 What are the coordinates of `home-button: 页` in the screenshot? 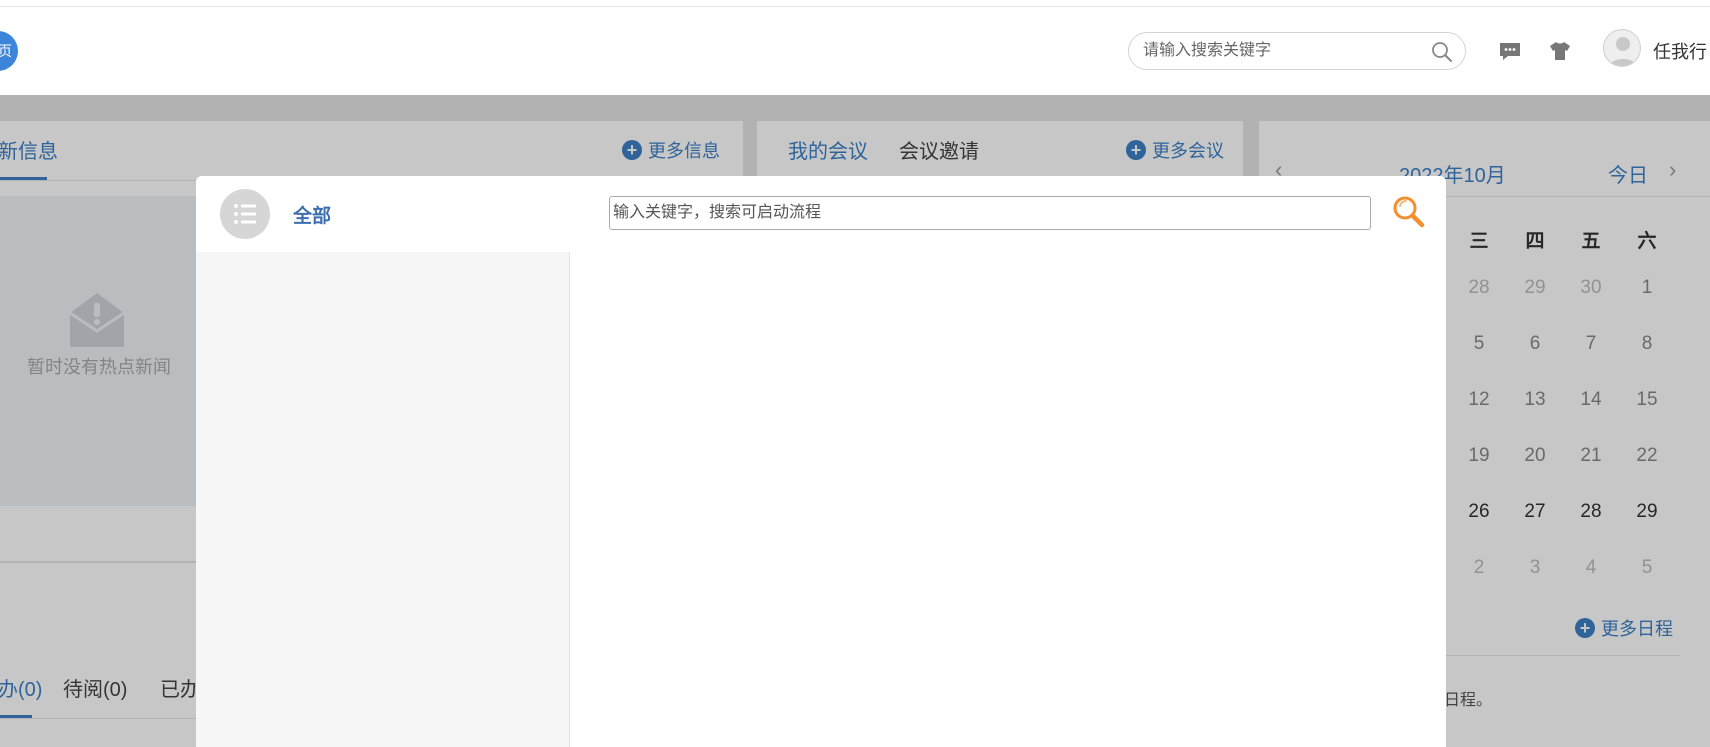 It's located at (9, 51).